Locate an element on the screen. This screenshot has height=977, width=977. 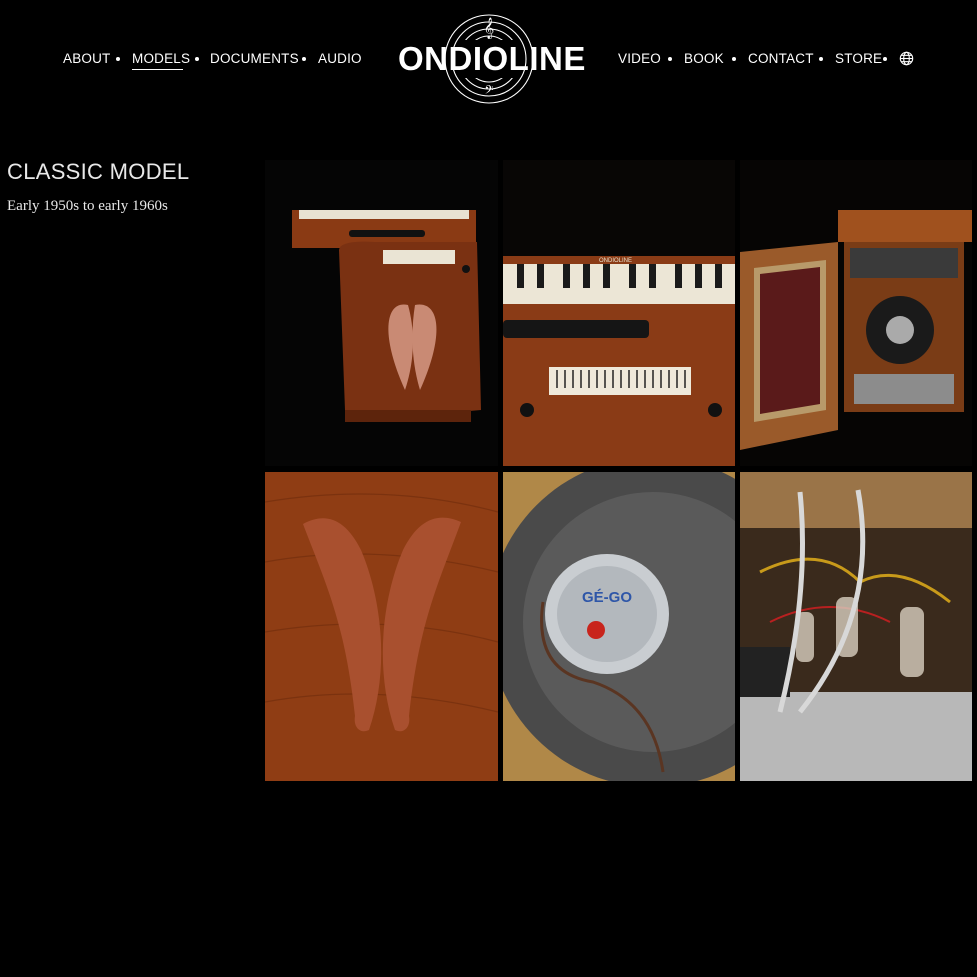
page-title: CLASSIC MODEL is located at coordinates (98, 171).